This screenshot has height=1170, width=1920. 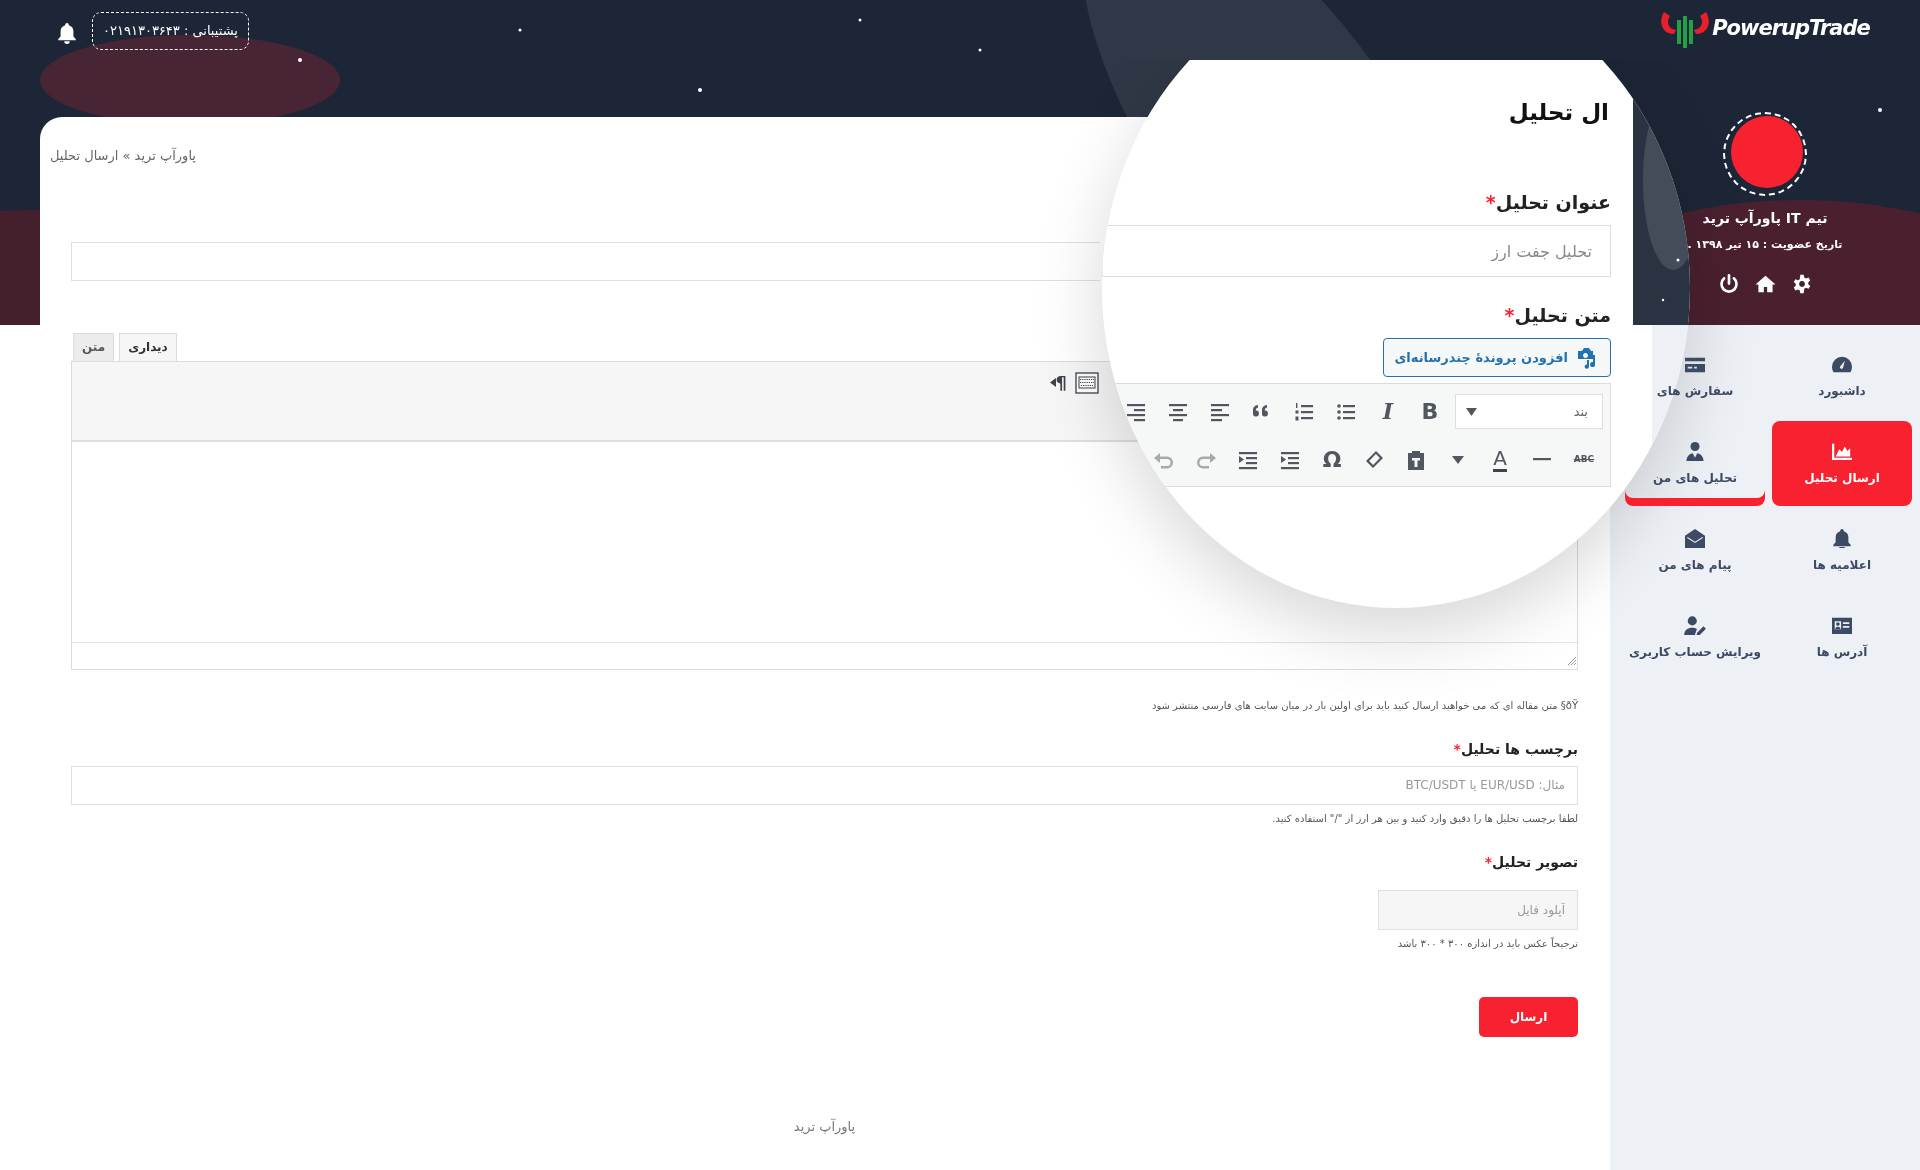 I want to click on note-text: ðŸ§ متن مقاله ای که می خواهید ارسال کنید باید برای اولین بار در میان سایت های فارسی منتشر شود, so click(x=1364, y=705).